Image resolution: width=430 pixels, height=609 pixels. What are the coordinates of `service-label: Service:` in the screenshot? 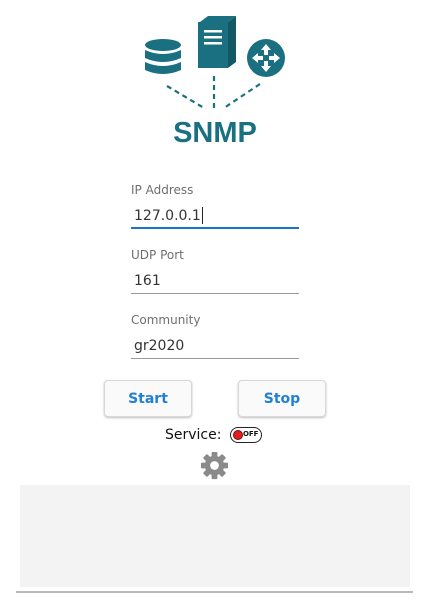 It's located at (193, 435).